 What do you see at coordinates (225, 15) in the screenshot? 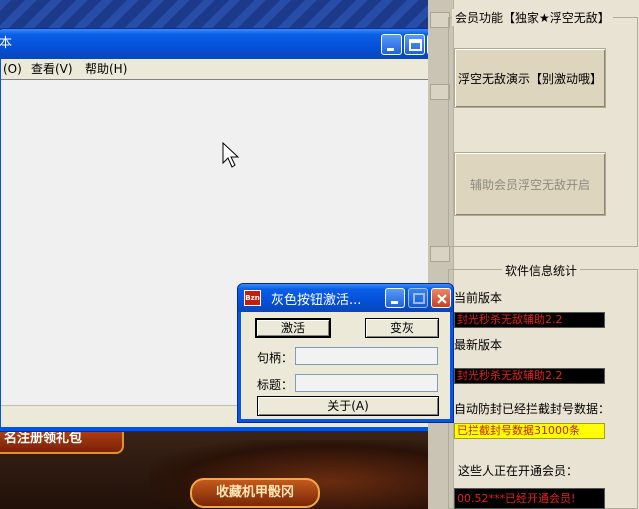
I see `background-stripes` at bounding box center [225, 15].